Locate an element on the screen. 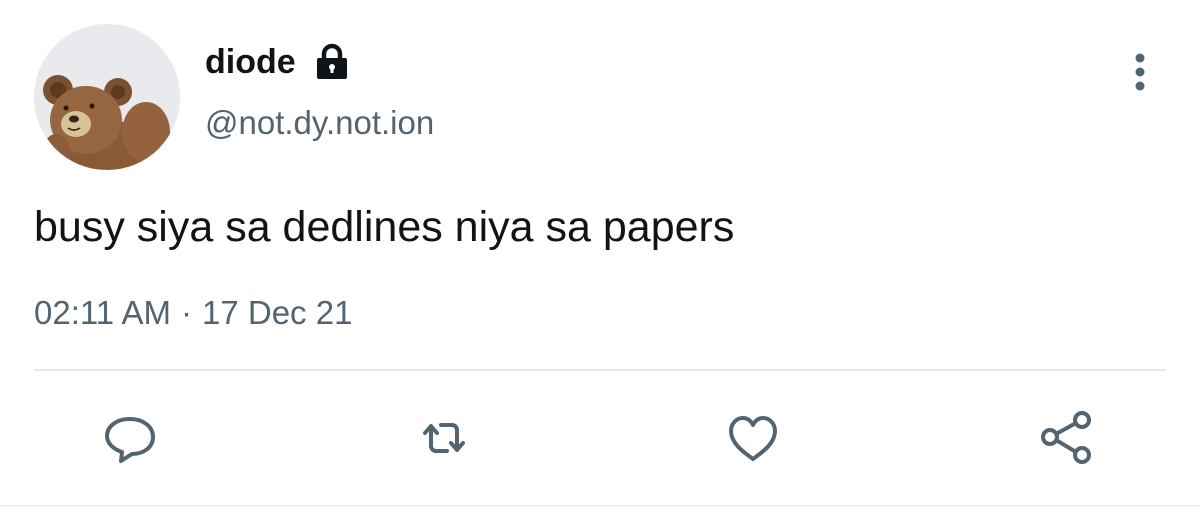 The width and height of the screenshot is (1200, 524). share-icon is located at coordinates (1066, 437).